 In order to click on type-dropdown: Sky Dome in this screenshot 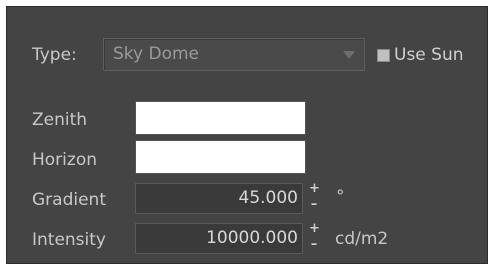, I will do `click(234, 54)`.